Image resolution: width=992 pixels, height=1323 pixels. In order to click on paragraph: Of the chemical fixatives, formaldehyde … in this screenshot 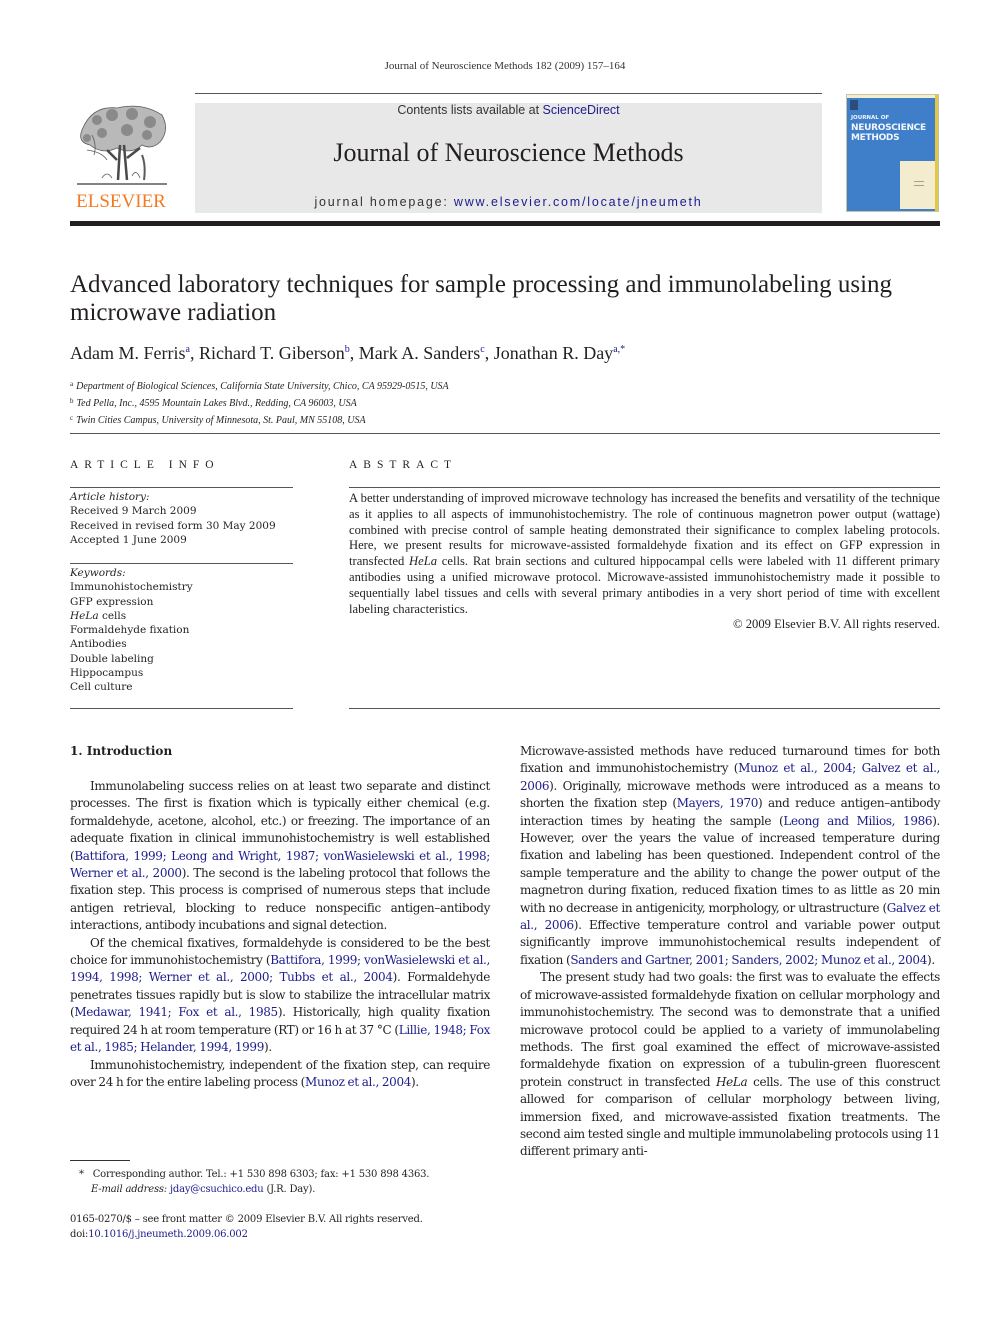, I will do `click(280, 996)`.